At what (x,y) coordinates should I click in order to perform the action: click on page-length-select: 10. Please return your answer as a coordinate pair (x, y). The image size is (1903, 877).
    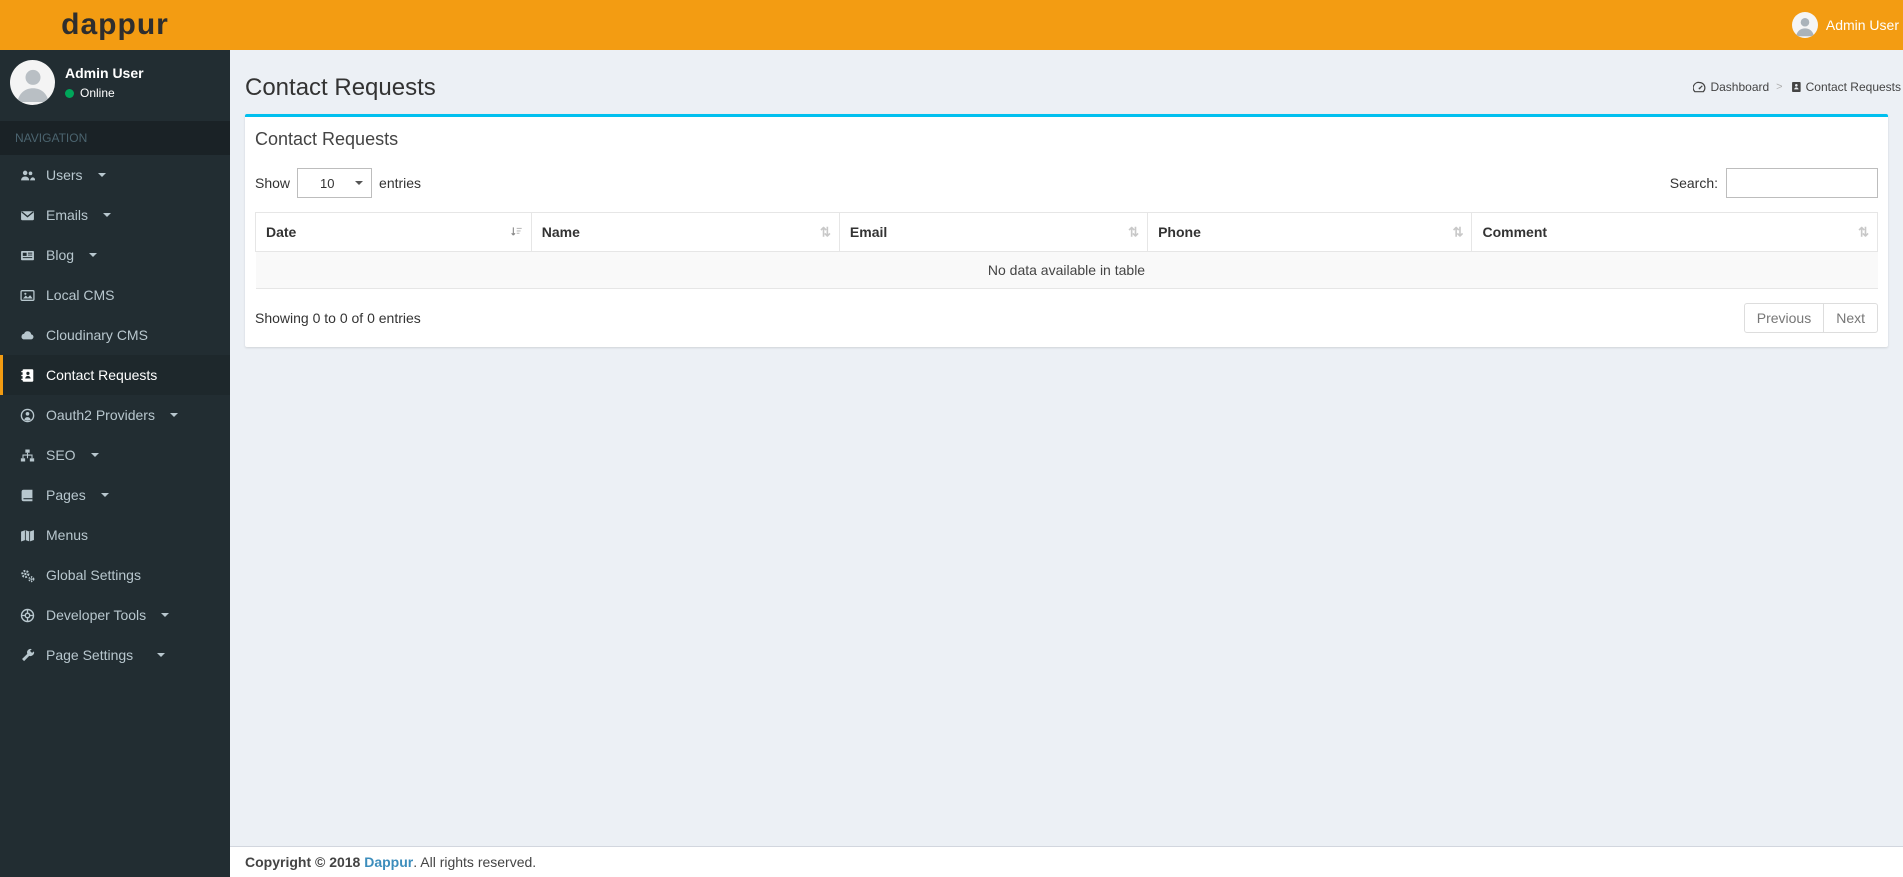
    Looking at the image, I should click on (335, 183).